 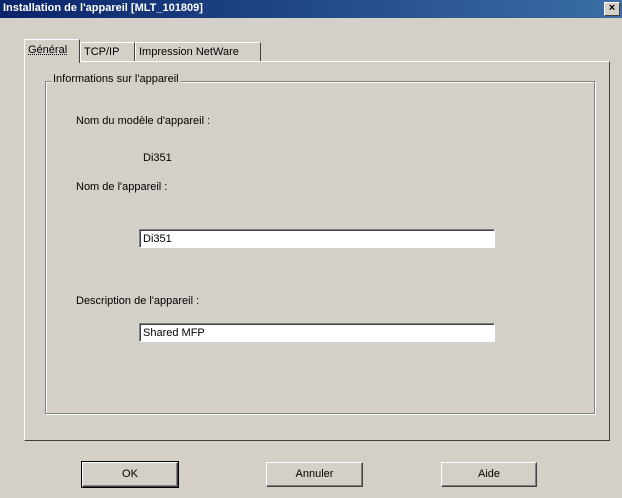 I want to click on tab-tcpip: TCP/IP, so click(x=107, y=52).